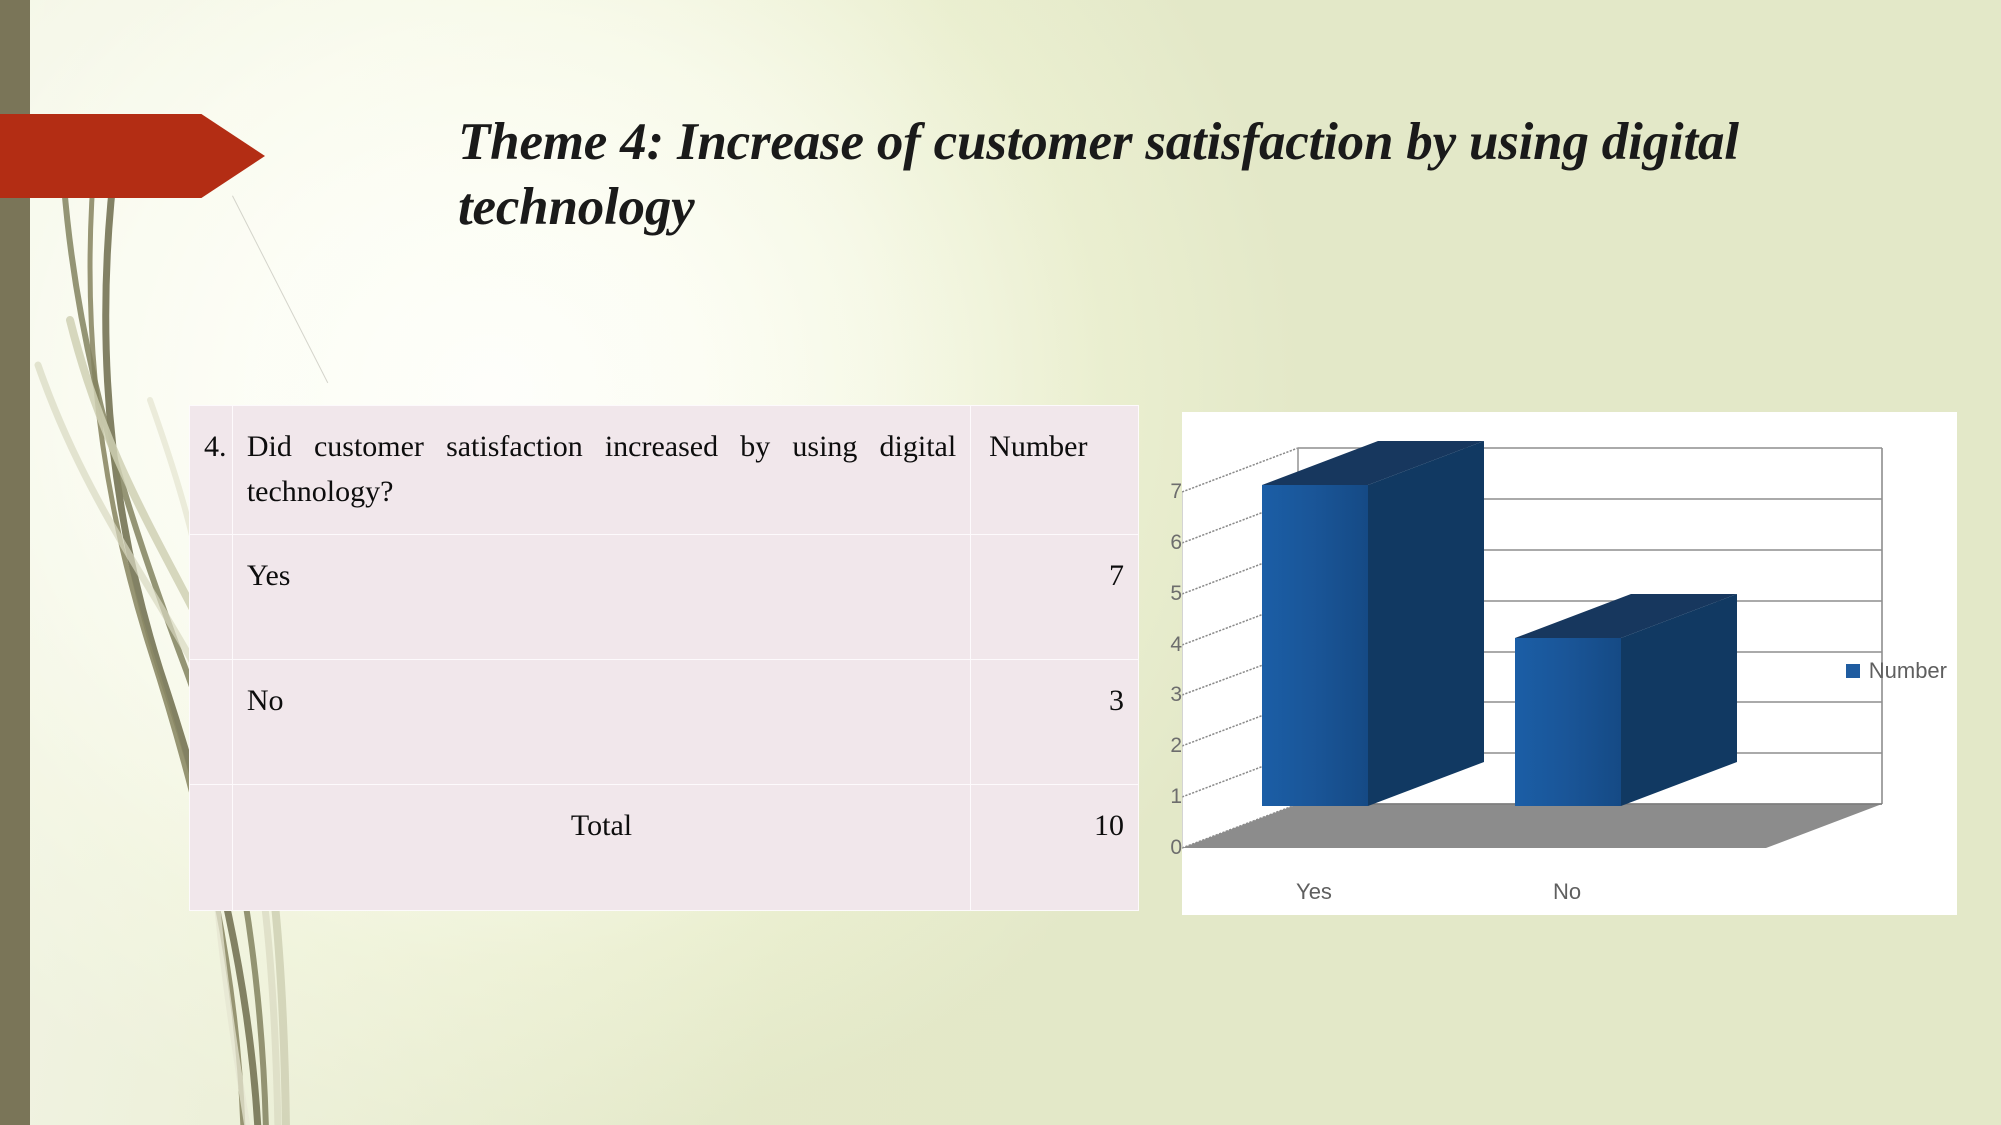 This screenshot has width=2001, height=1125. Describe the element at coordinates (601, 722) in the screenshot. I see `row-label-no: No` at that location.